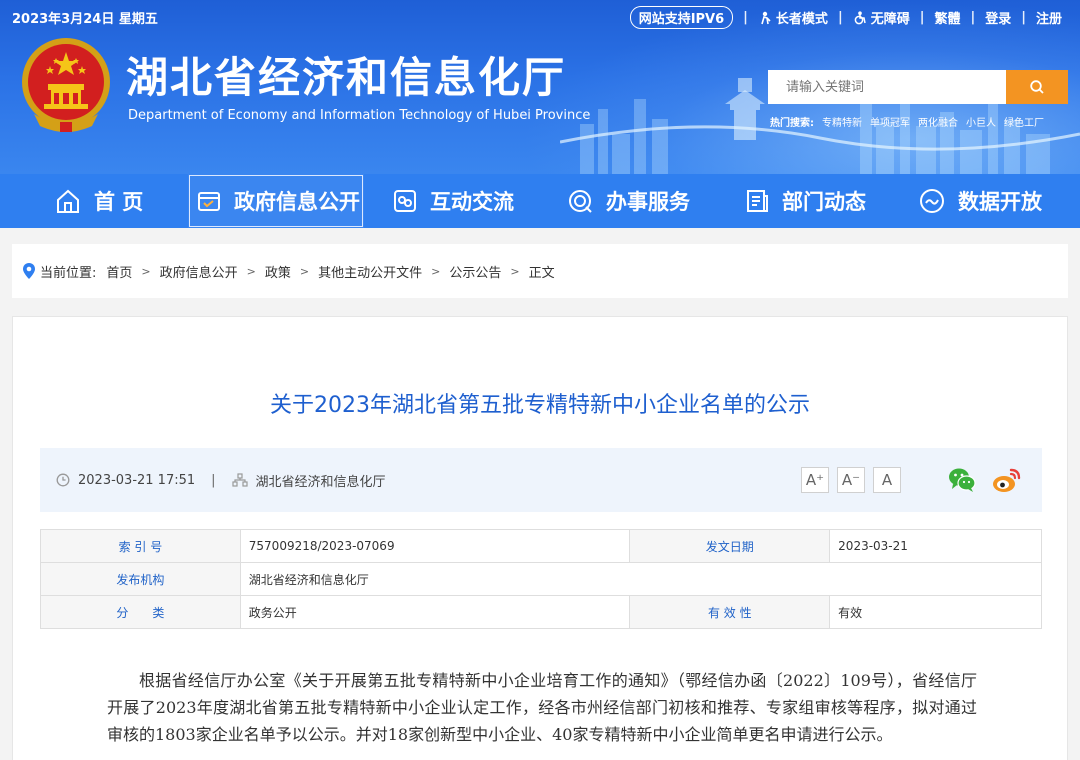  I want to click on category-label: 分 类, so click(140, 612).